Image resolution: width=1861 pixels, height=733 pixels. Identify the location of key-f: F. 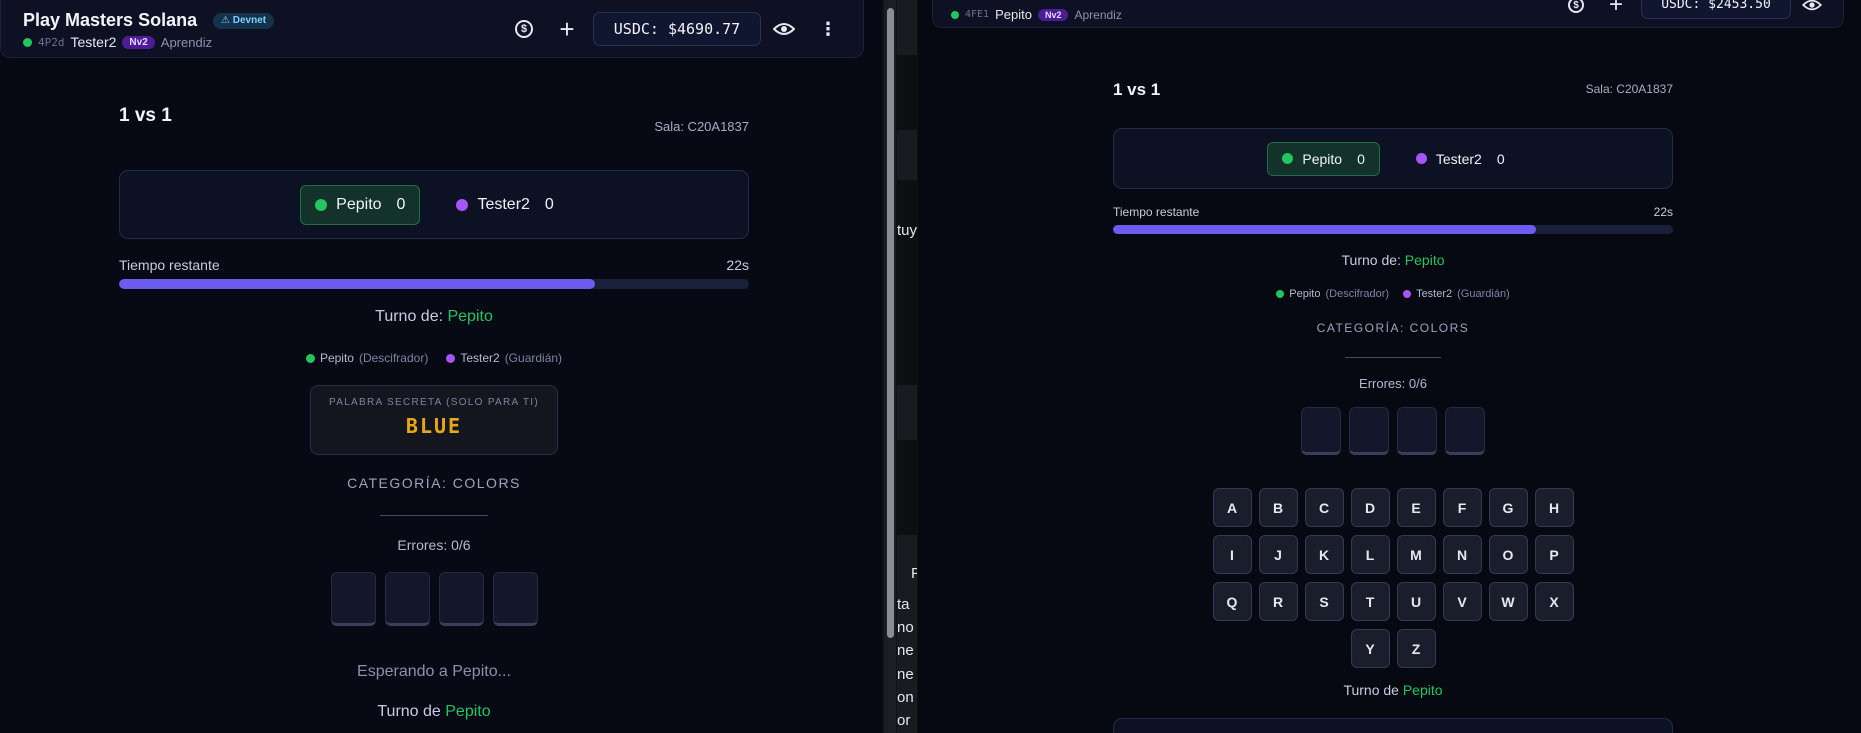
(1462, 507).